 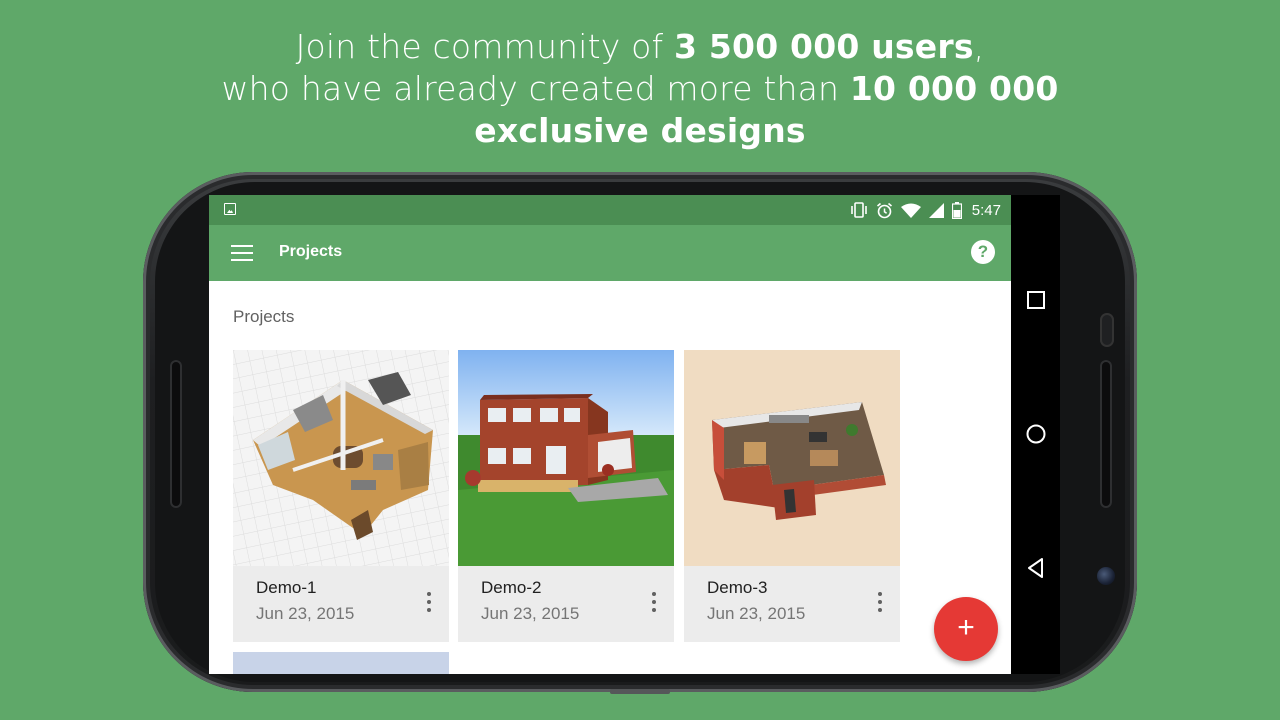 I want to click on app-bar: Projects ?, so click(x=610, y=253).